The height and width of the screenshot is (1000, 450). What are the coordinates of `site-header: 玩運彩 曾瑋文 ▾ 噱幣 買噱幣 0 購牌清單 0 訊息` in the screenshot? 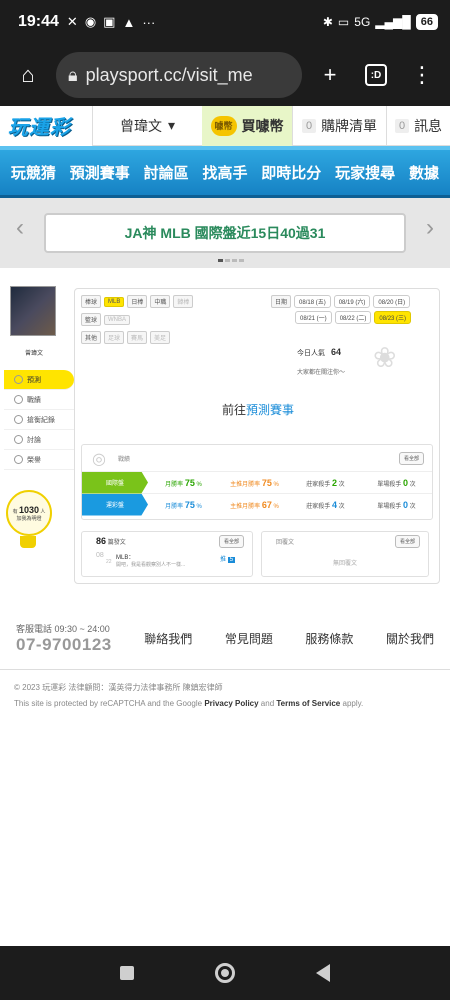 It's located at (225, 125).